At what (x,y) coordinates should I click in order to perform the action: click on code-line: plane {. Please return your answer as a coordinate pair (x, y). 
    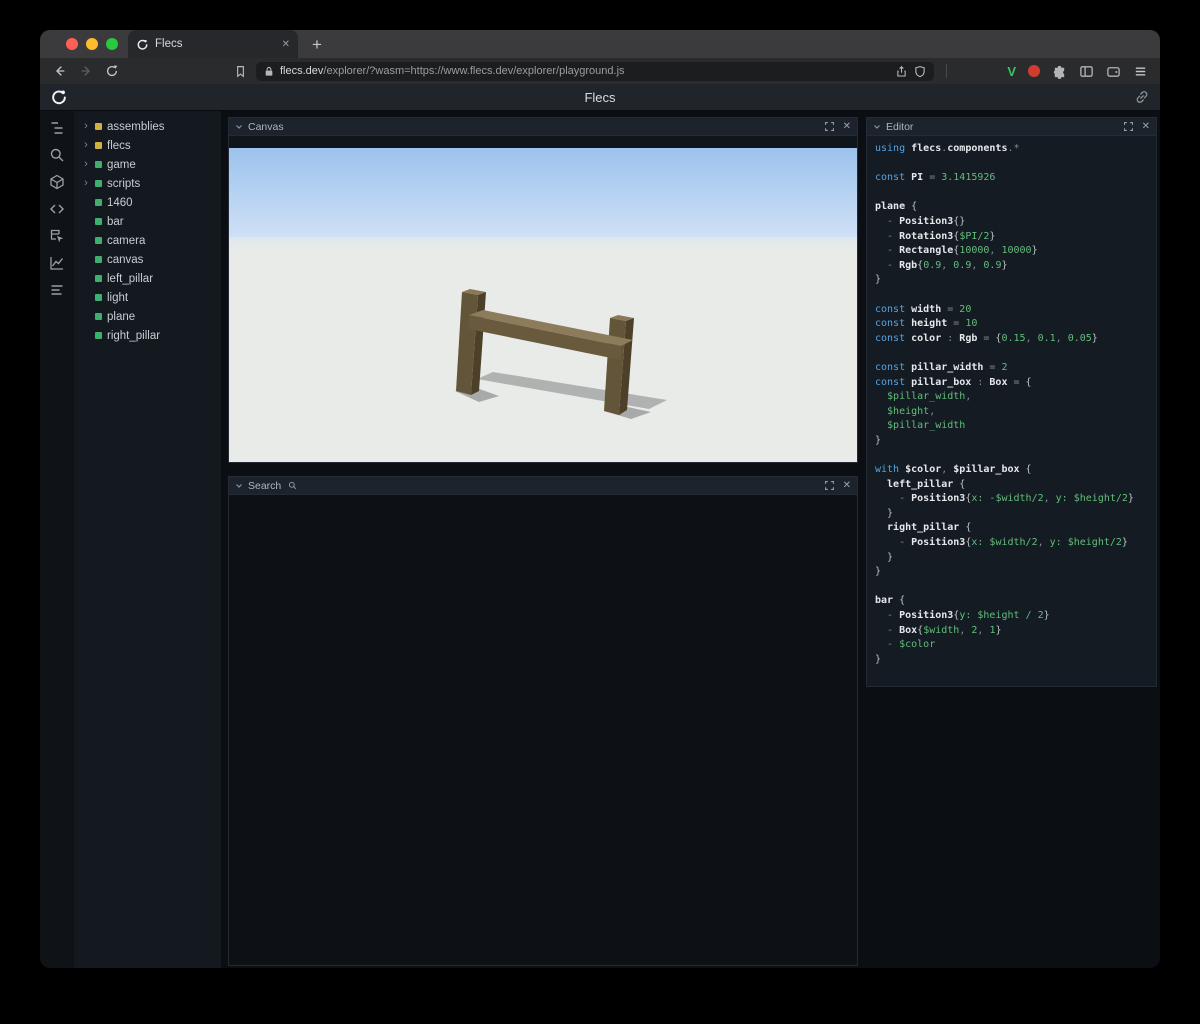
    Looking at the image, I should click on (1015, 207).